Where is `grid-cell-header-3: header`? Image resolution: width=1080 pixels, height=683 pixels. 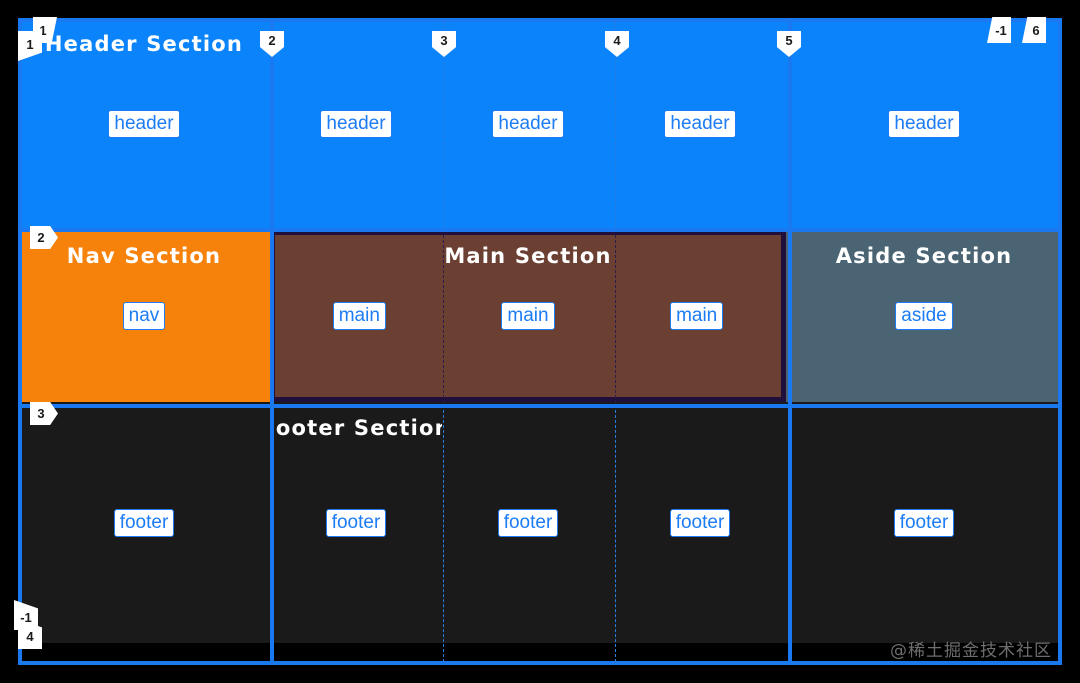
grid-cell-header-3: header is located at coordinates (528, 124).